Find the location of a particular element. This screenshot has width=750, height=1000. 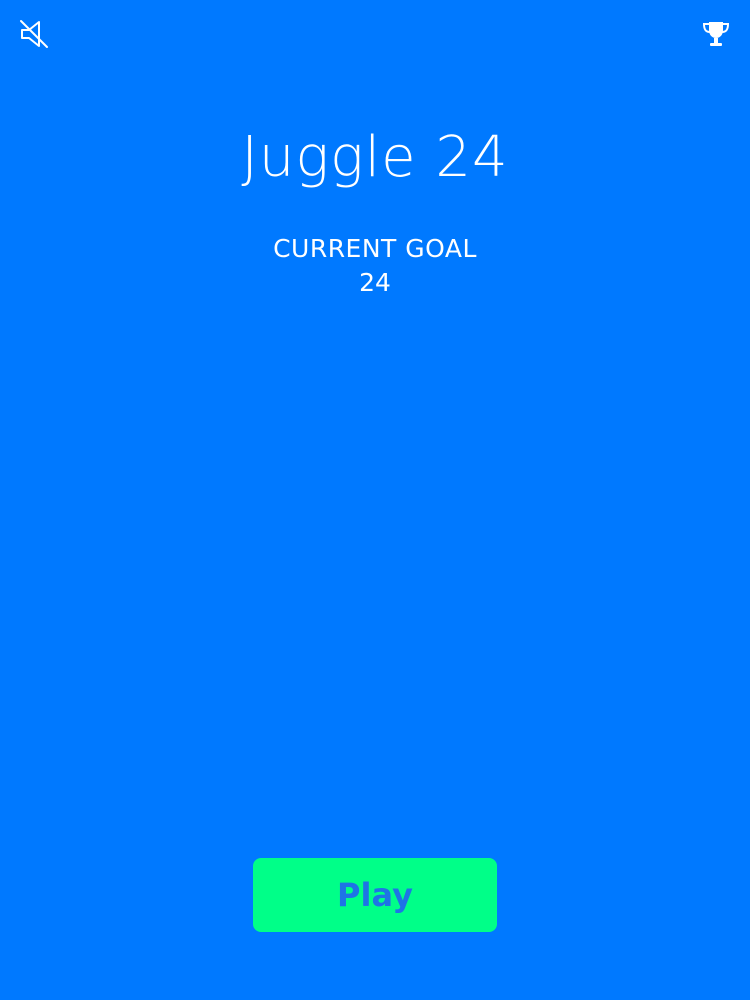

sound-muted-icon is located at coordinates (34, 34).